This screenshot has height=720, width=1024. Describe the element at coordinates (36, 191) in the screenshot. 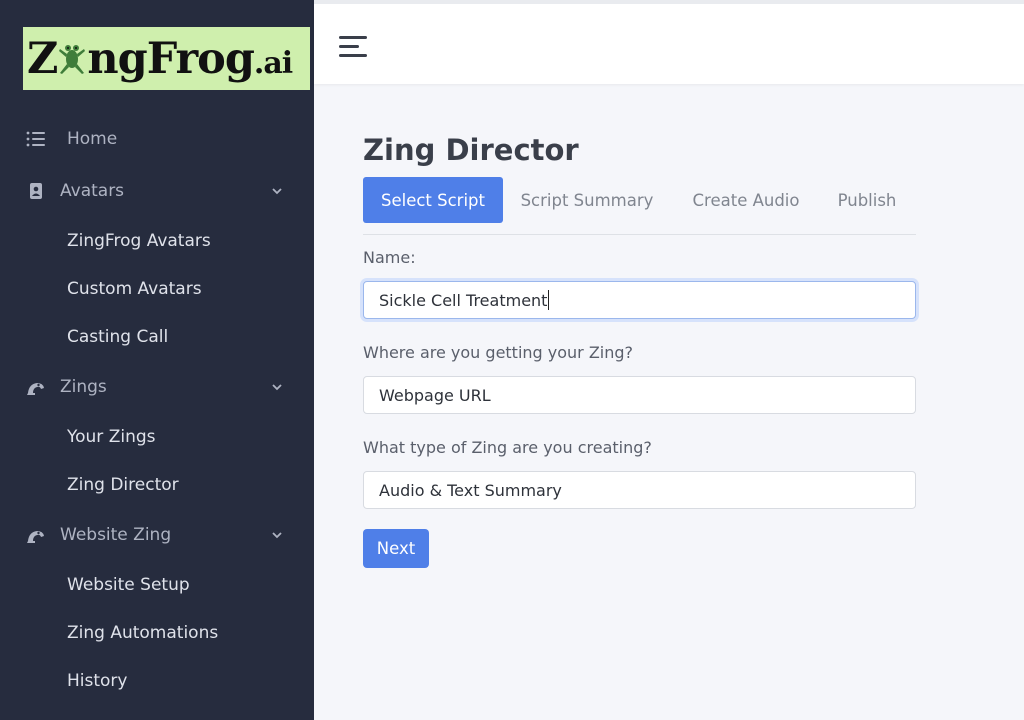

I see `contact-card-icon` at that location.